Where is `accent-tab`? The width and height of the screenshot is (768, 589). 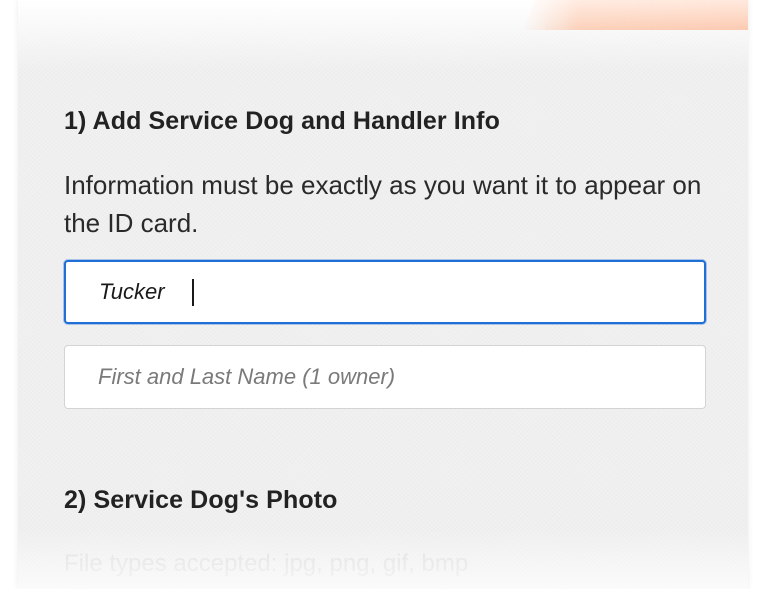
accent-tab is located at coordinates (635, 15).